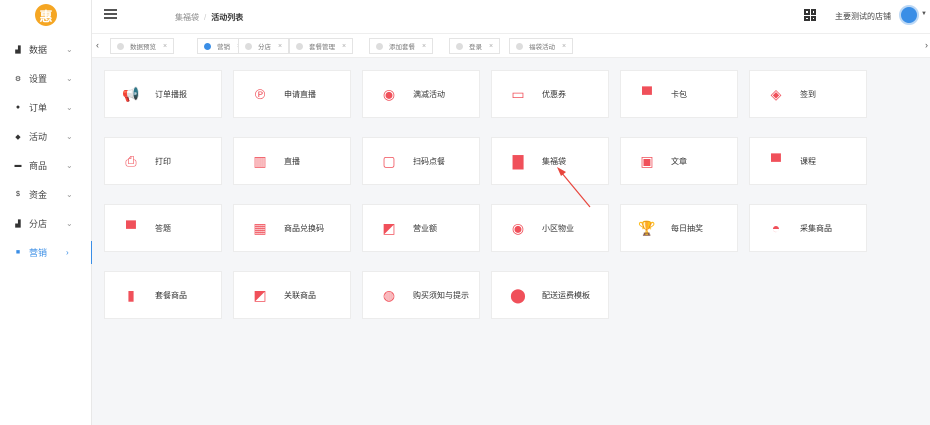  I want to click on activity-card: 📢 订单播报, so click(163, 94).